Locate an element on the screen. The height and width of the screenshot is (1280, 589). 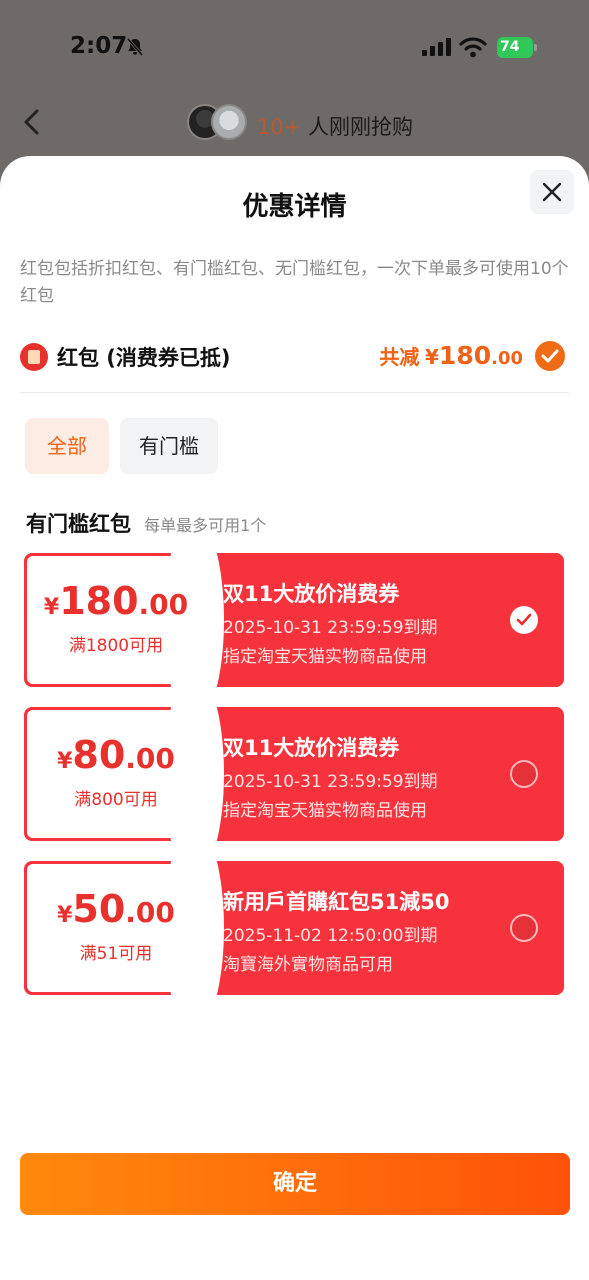
red-packet-checkbox is located at coordinates (550, 356).